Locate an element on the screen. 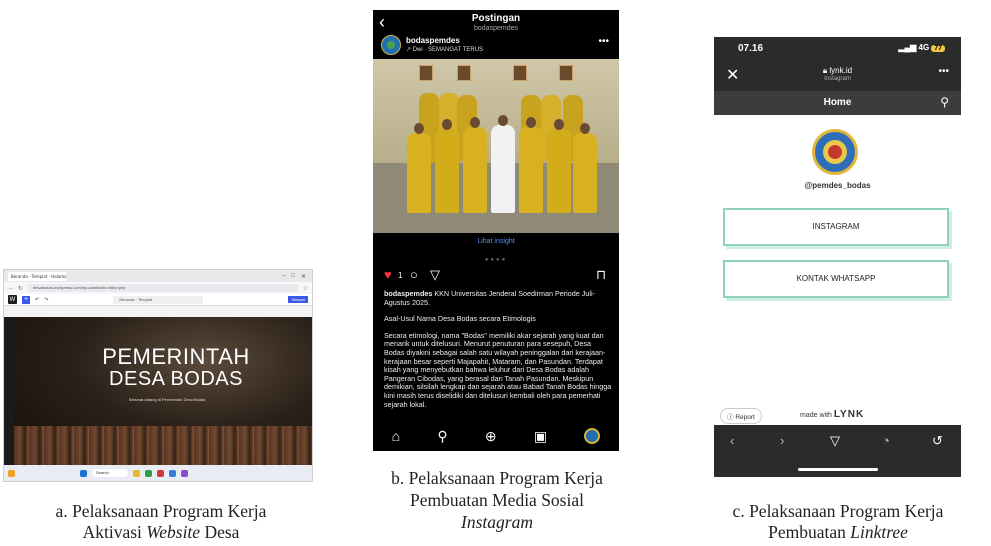  in-app-browser-bar: ✕ 🔒︎ lynk.id Instagram ••• is located at coordinates (837, 76).